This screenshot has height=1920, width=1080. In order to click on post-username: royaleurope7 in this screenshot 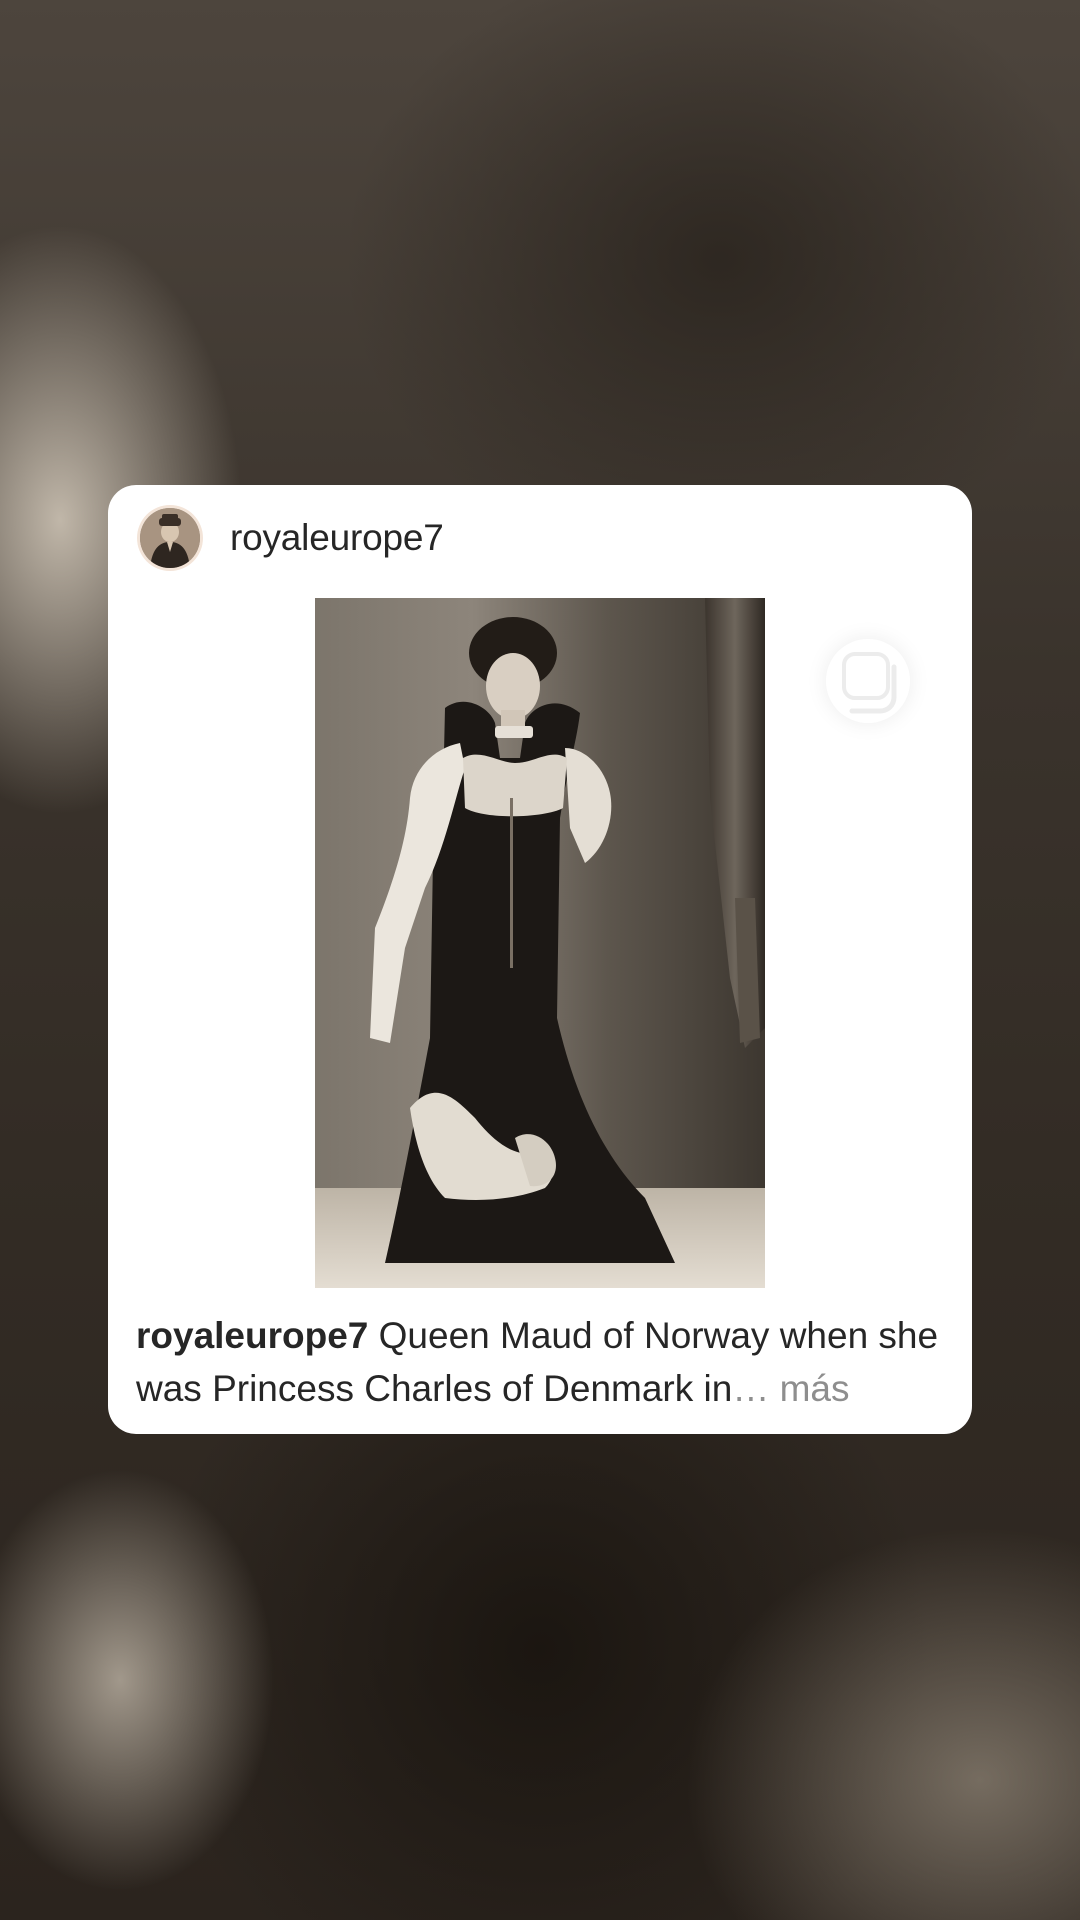, I will do `click(337, 538)`.